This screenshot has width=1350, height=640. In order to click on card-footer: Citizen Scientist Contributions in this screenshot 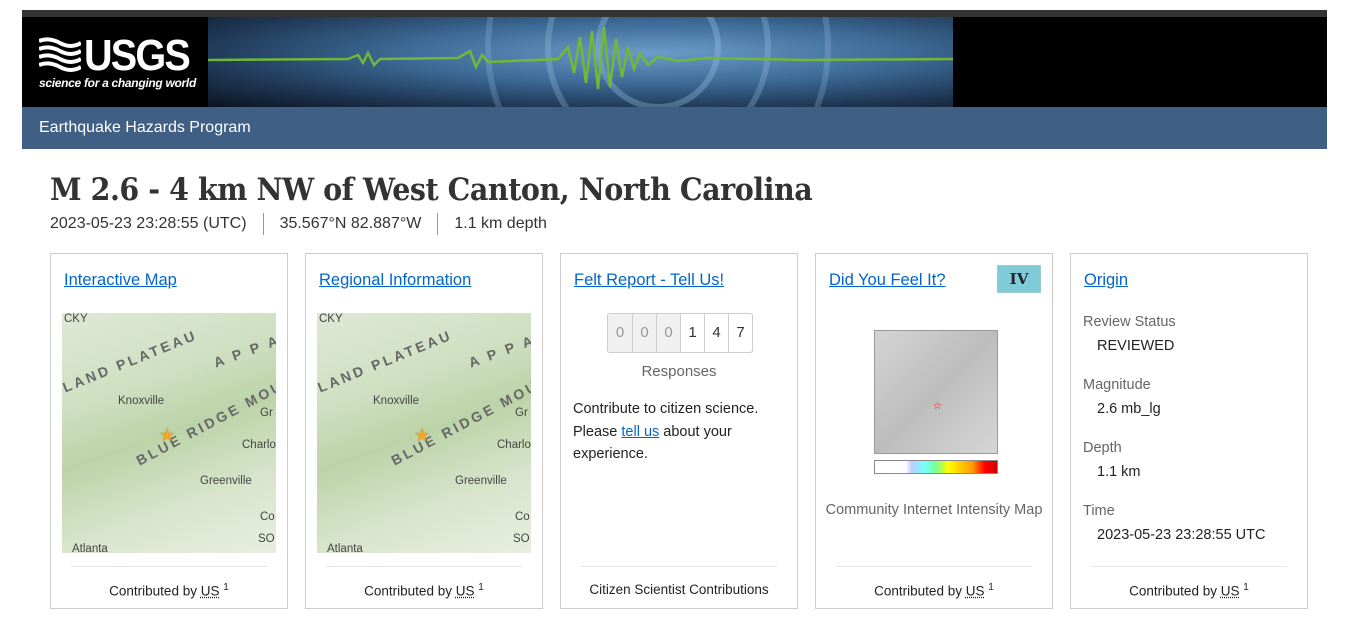, I will do `click(679, 581)`.